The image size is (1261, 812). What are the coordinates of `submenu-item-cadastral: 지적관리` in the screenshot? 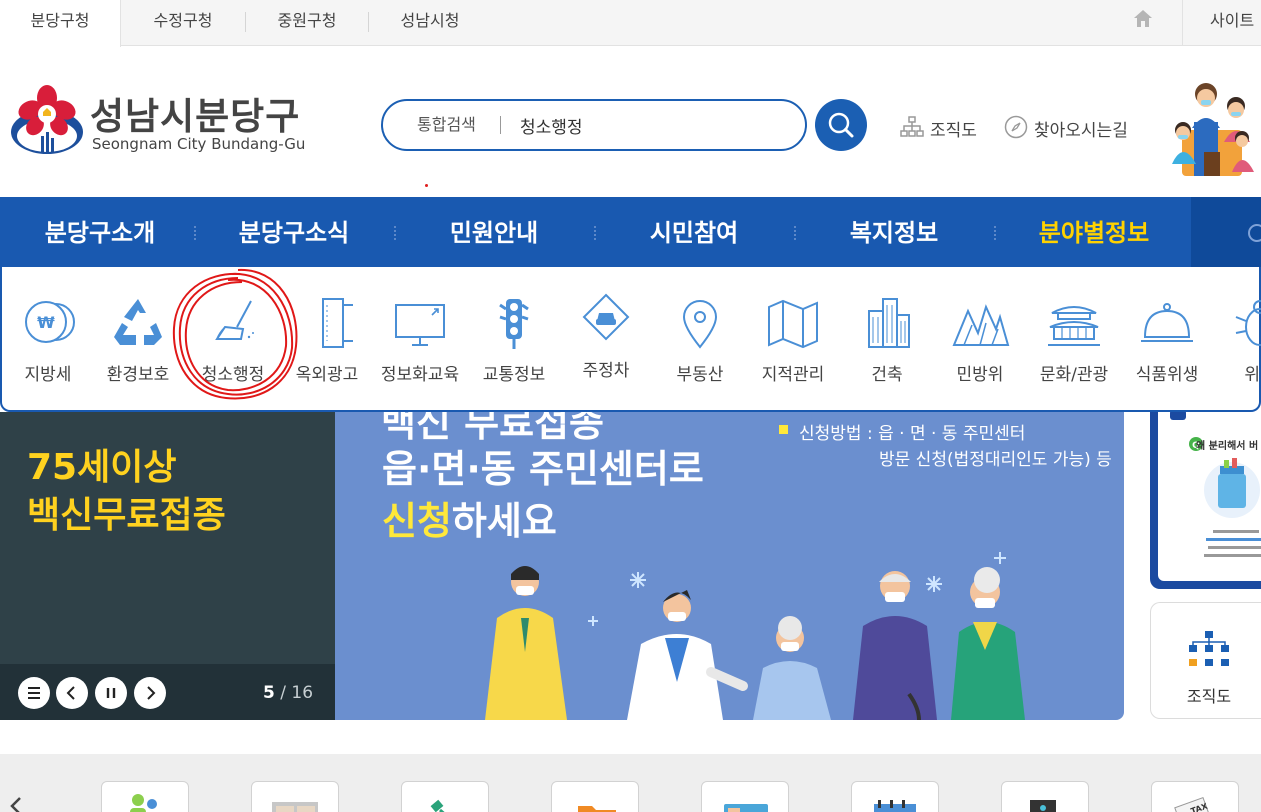 It's located at (793, 347).